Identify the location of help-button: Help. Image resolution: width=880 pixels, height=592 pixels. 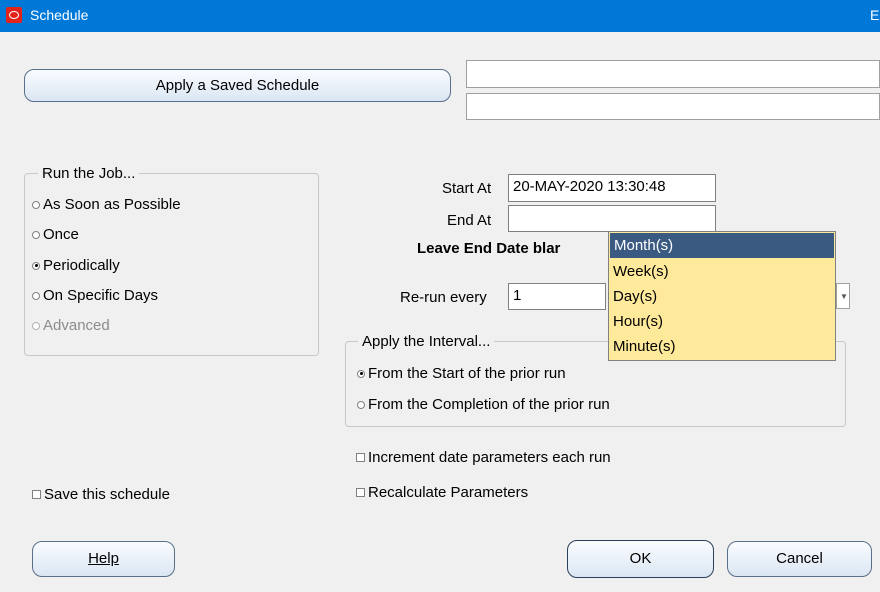
(103, 559).